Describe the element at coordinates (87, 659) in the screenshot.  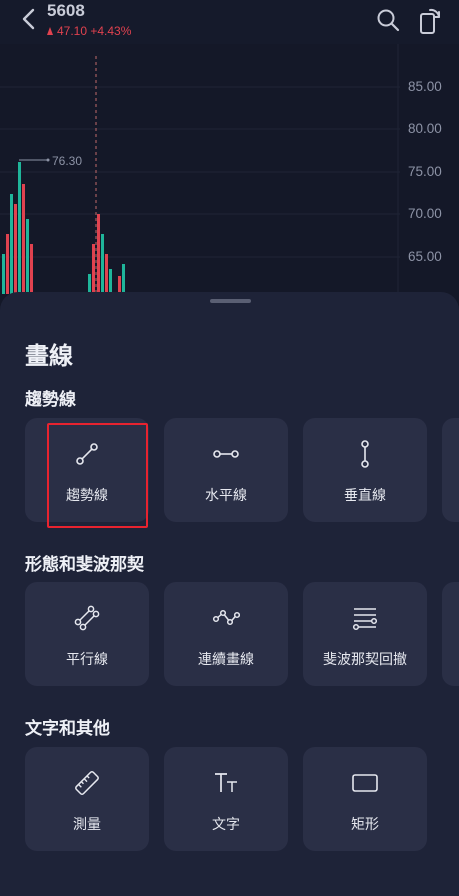
I see `tool-label: 平行線` at that location.